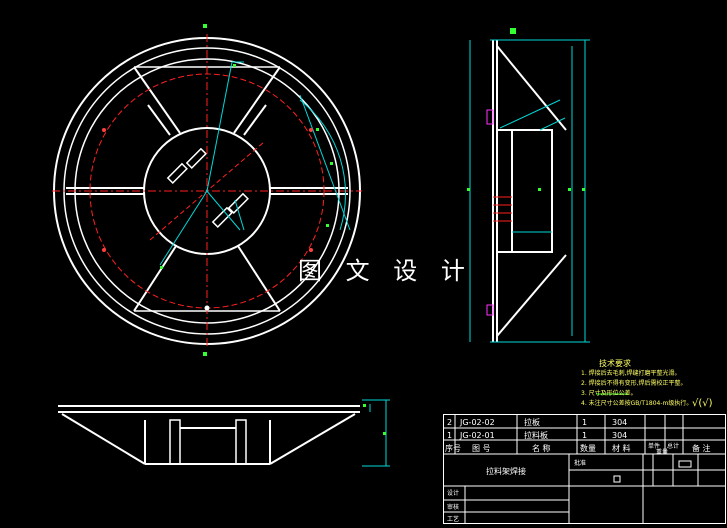  What do you see at coordinates (209, 435) in the screenshot?
I see `front-view` at bounding box center [209, 435].